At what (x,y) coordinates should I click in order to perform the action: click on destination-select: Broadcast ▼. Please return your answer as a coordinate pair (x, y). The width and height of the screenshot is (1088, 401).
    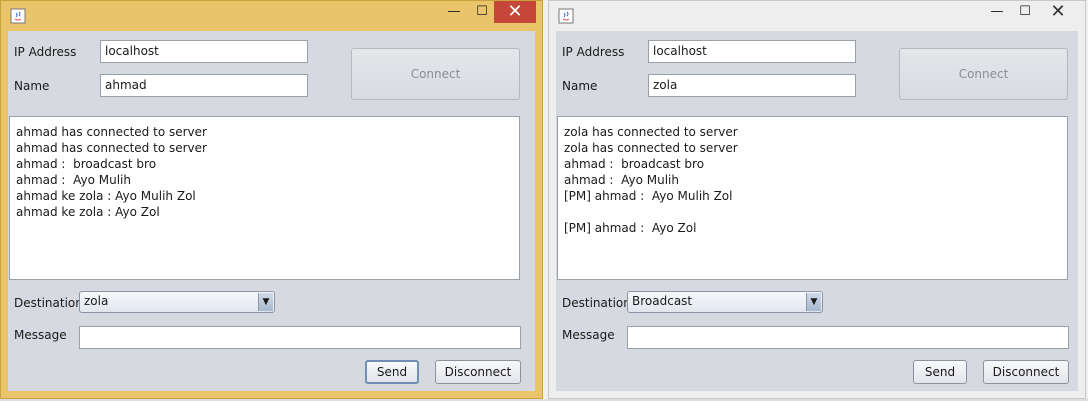
    Looking at the image, I should click on (725, 302).